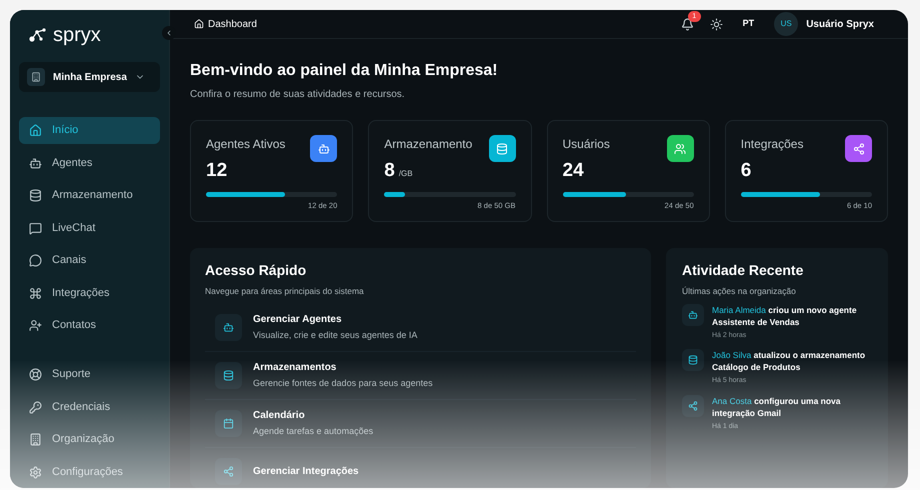  Describe the element at coordinates (35, 260) in the screenshot. I see `speech-bubble-icon` at that location.